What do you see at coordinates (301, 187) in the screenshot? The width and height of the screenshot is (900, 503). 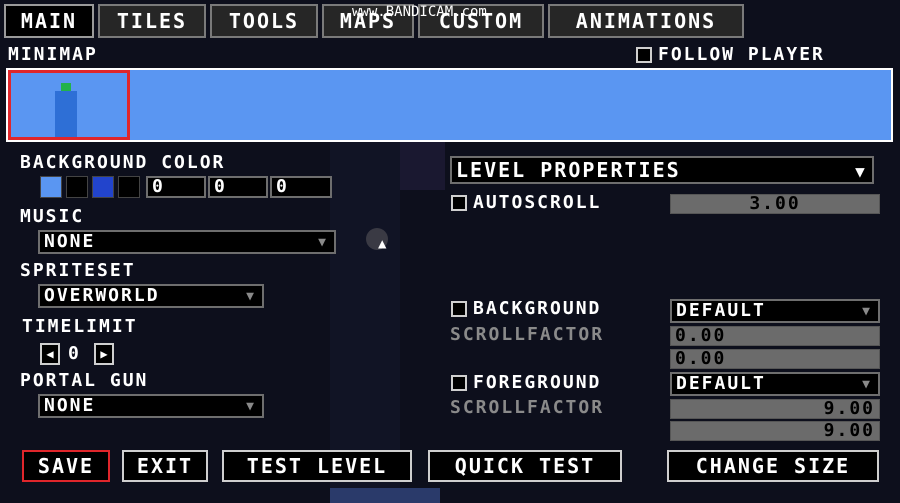 I see `bg-color-blue-field: 0` at bounding box center [301, 187].